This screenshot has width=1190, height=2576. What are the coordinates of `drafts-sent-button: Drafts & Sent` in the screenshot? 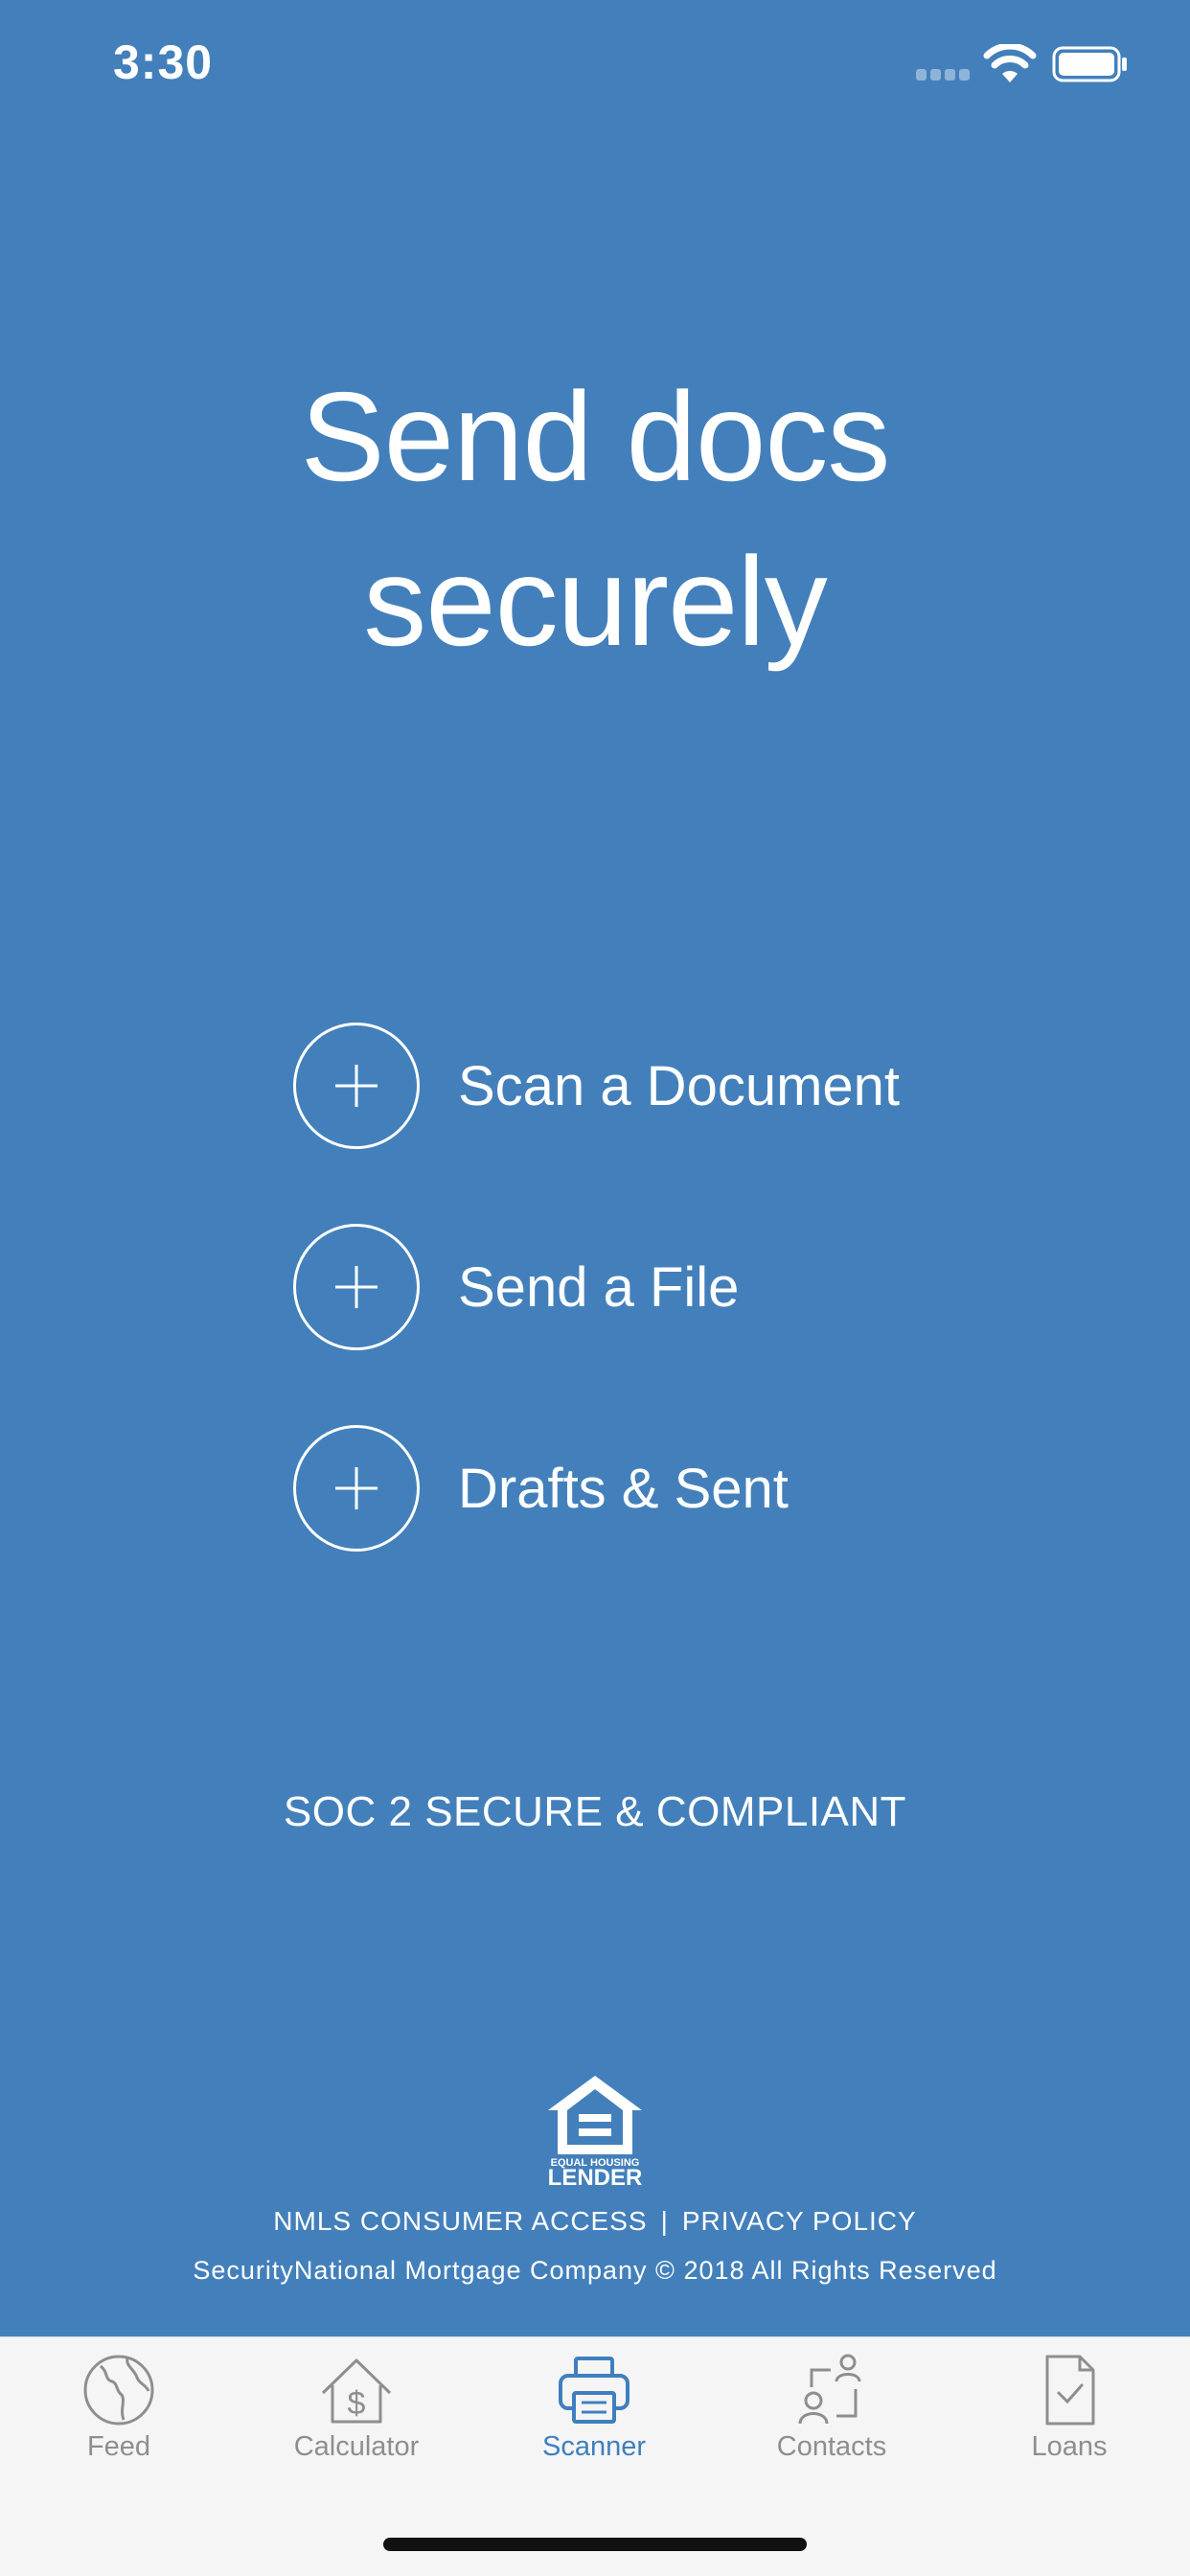 It's located at (541, 1488).